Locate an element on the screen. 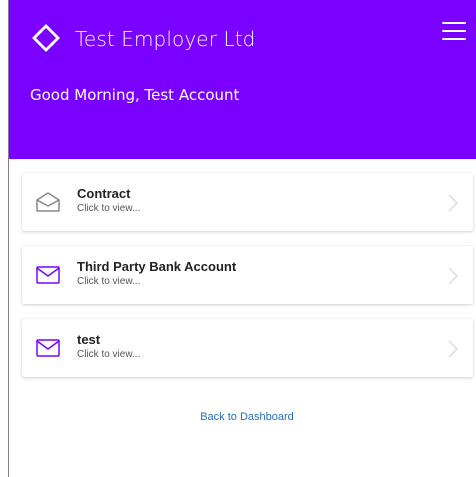 The height and width of the screenshot is (477, 476). back-to-dashboard-link: Back to Dashboard is located at coordinates (238, 417).